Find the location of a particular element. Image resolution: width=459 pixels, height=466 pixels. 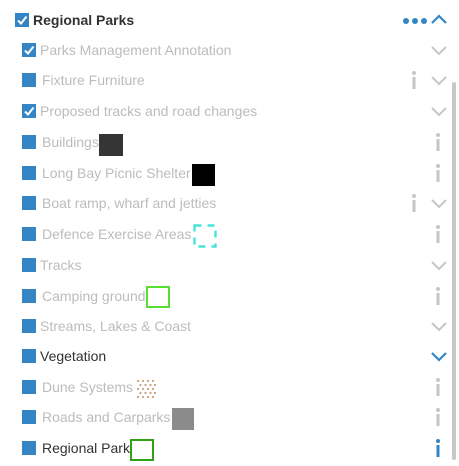

layer-item-boat-ramp: Boat ramp, wharf and jetties is located at coordinates (226, 203).